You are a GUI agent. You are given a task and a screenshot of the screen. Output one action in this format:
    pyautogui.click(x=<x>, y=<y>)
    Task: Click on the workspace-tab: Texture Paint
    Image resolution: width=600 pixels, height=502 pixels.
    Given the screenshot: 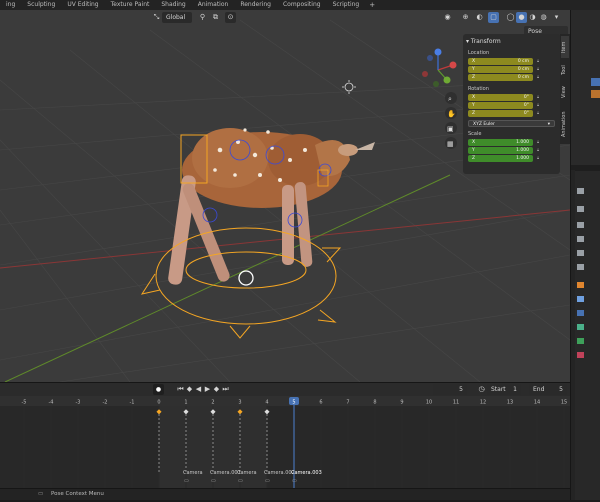 What is the action you would take?
    pyautogui.click(x=130, y=5)
    